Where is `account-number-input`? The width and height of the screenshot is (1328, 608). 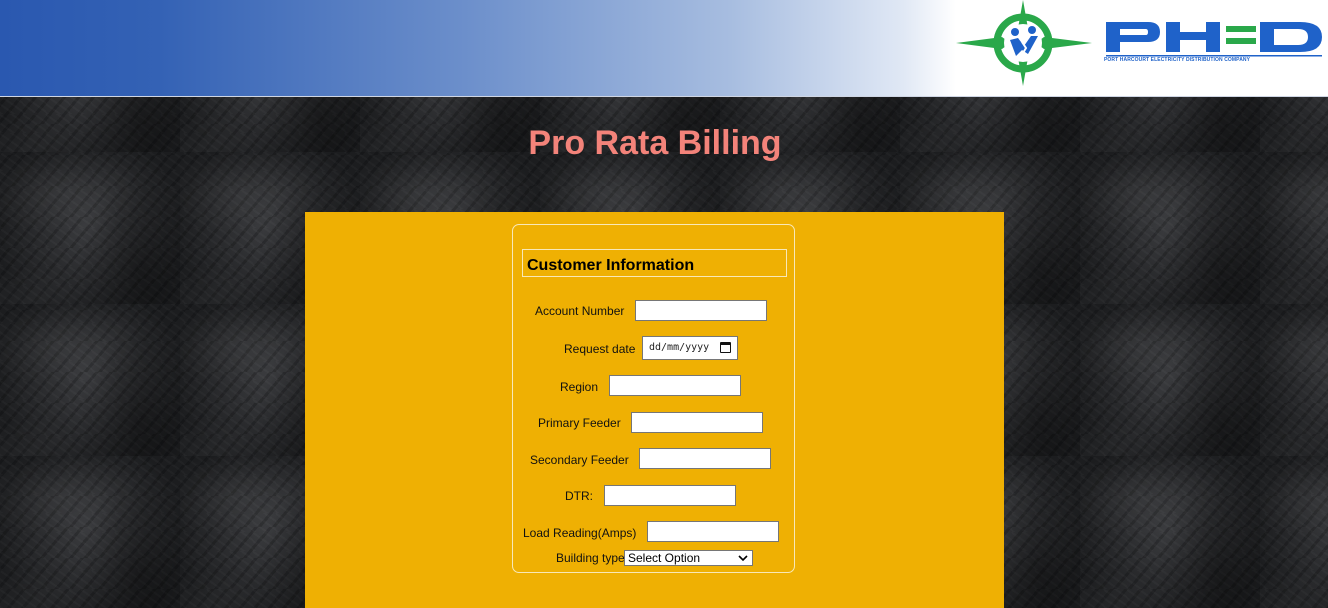
account-number-input is located at coordinates (701, 310).